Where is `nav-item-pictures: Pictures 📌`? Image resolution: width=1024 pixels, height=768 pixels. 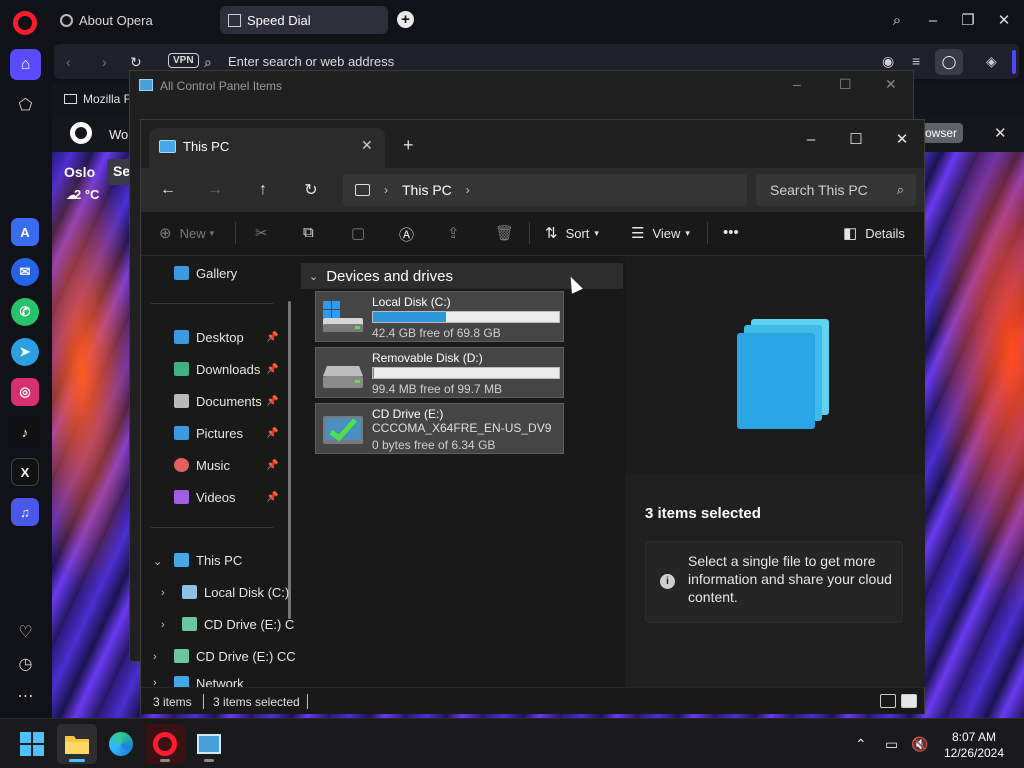
nav-item-pictures: Pictures 📌 is located at coordinates (236, 433).